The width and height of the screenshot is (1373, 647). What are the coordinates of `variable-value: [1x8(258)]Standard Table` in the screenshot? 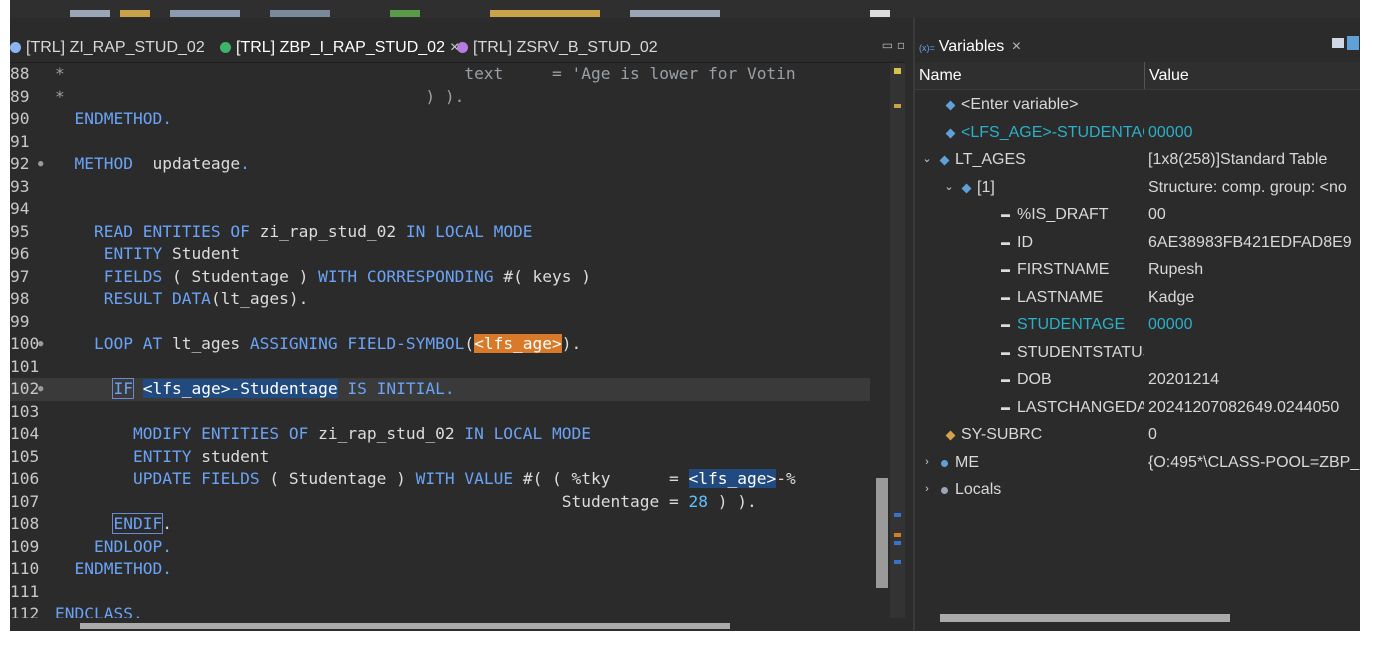 It's located at (1254, 160).